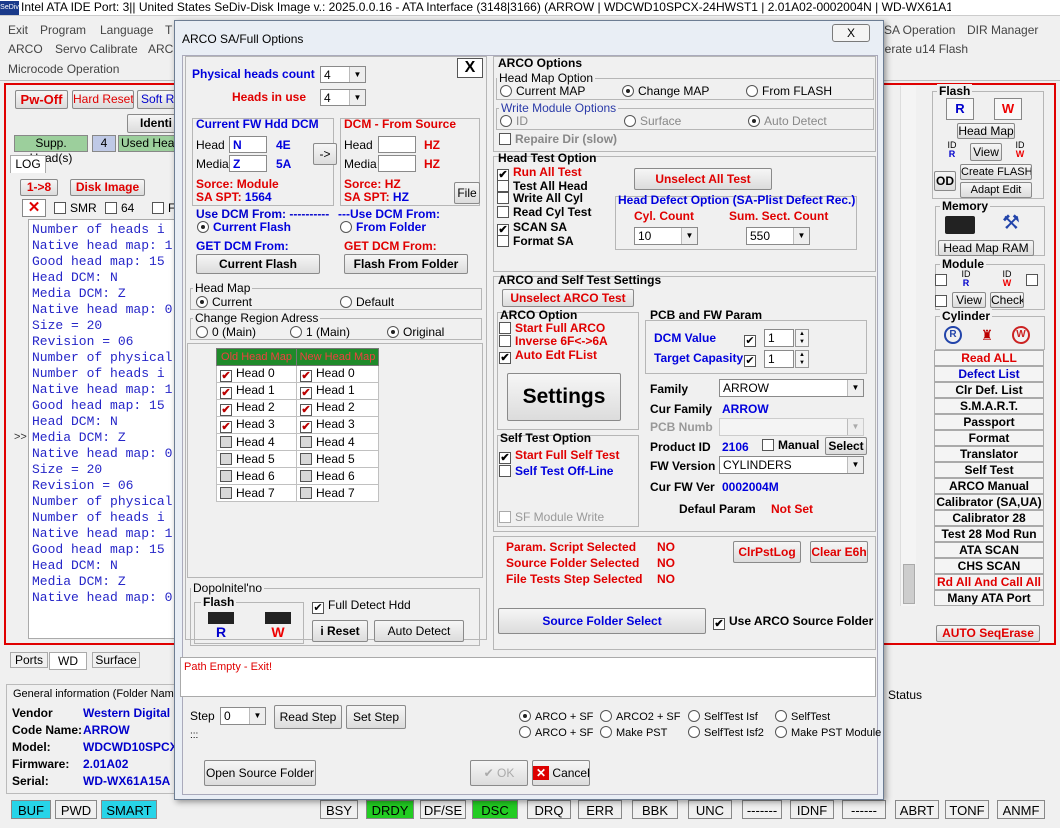 The height and width of the screenshot is (828, 1060). What do you see at coordinates (119, 208) in the screenshot?
I see `sixtyfour-checkbox: 64` at bounding box center [119, 208].